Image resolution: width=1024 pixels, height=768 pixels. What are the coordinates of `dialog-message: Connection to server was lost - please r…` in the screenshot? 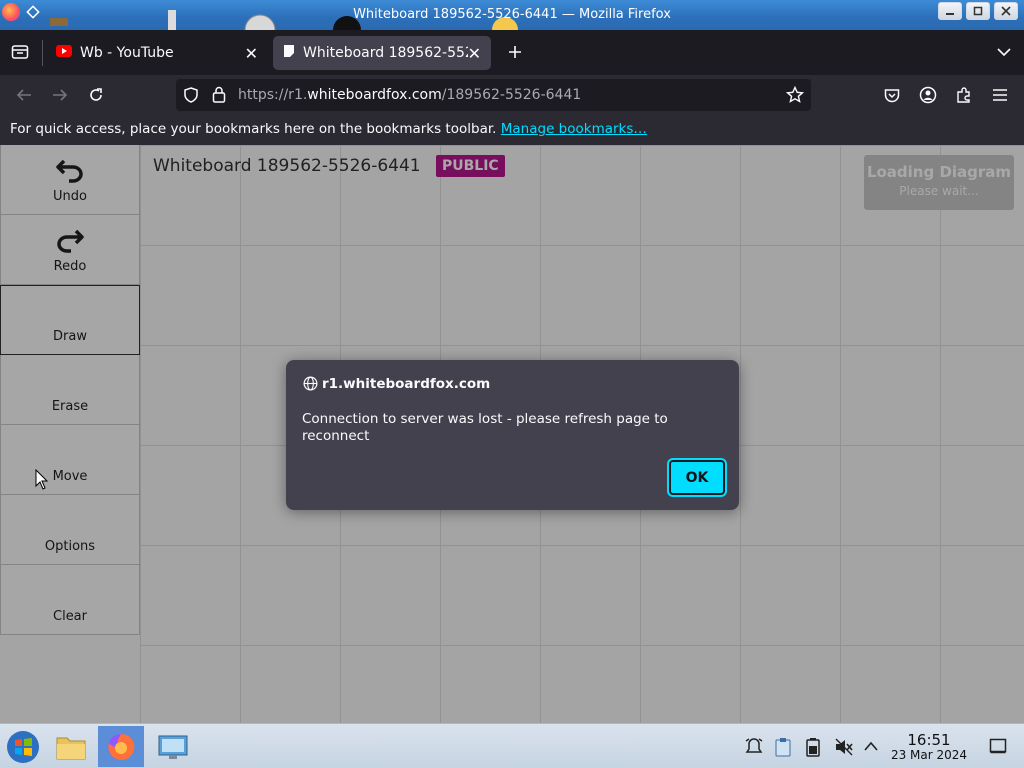 It's located at (485, 427).